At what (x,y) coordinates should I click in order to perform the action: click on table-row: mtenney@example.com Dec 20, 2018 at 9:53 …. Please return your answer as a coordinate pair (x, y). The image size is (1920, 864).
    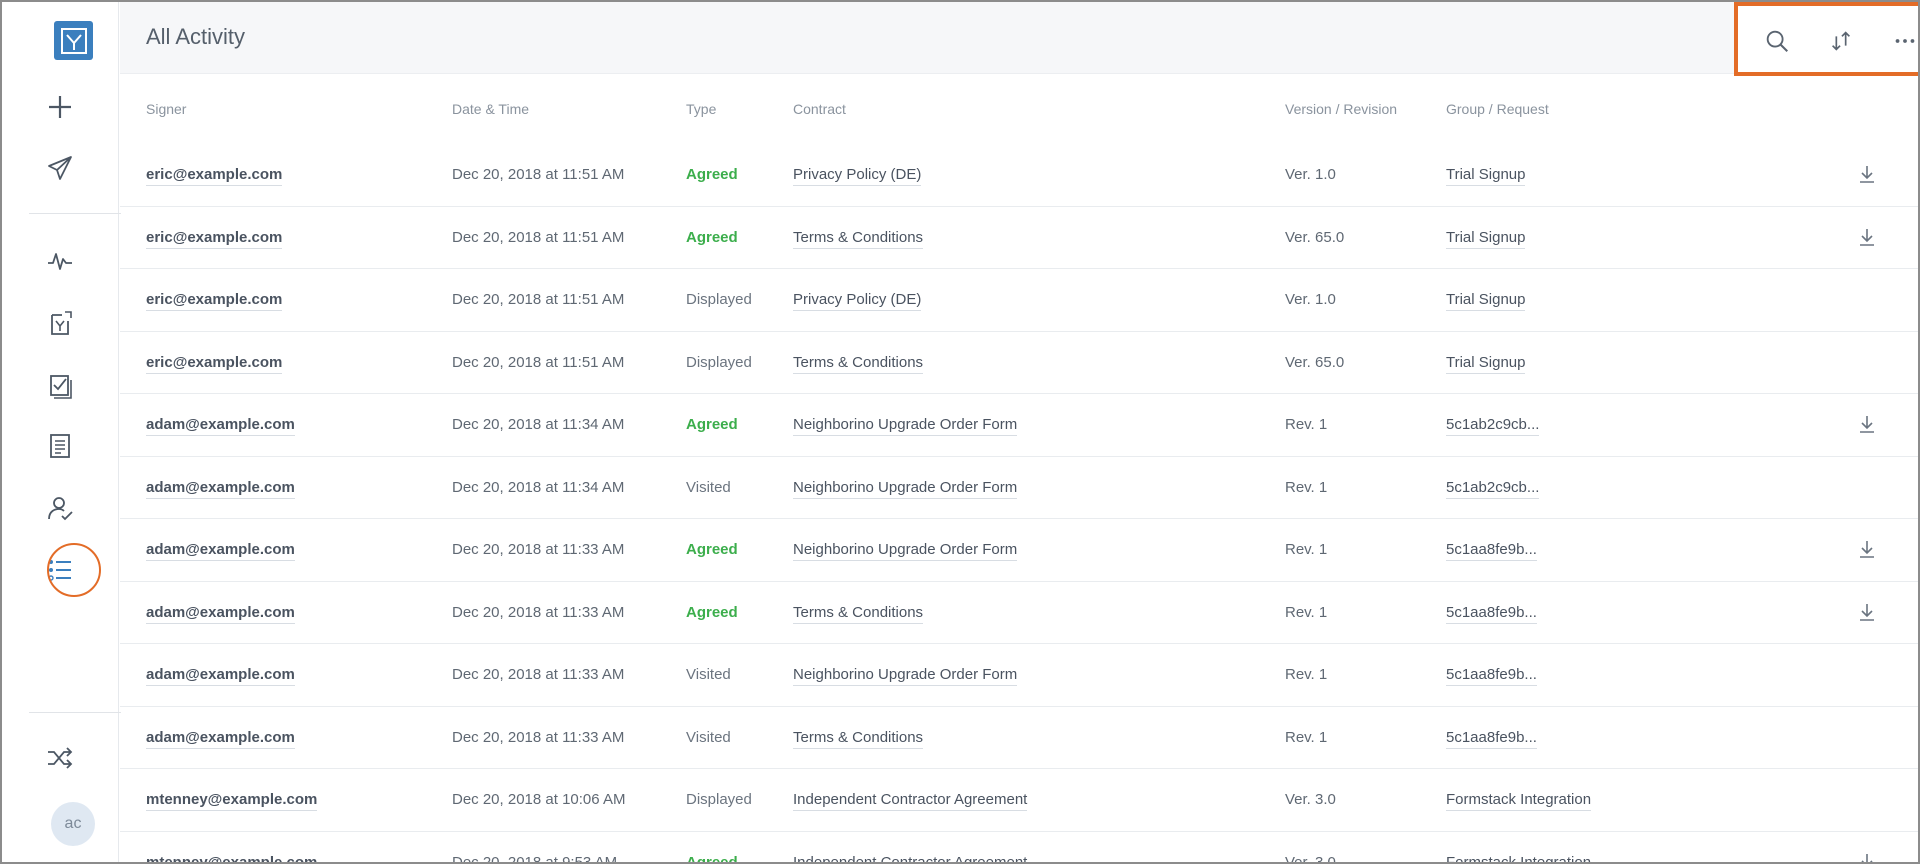
    Looking at the image, I should click on (1019, 847).